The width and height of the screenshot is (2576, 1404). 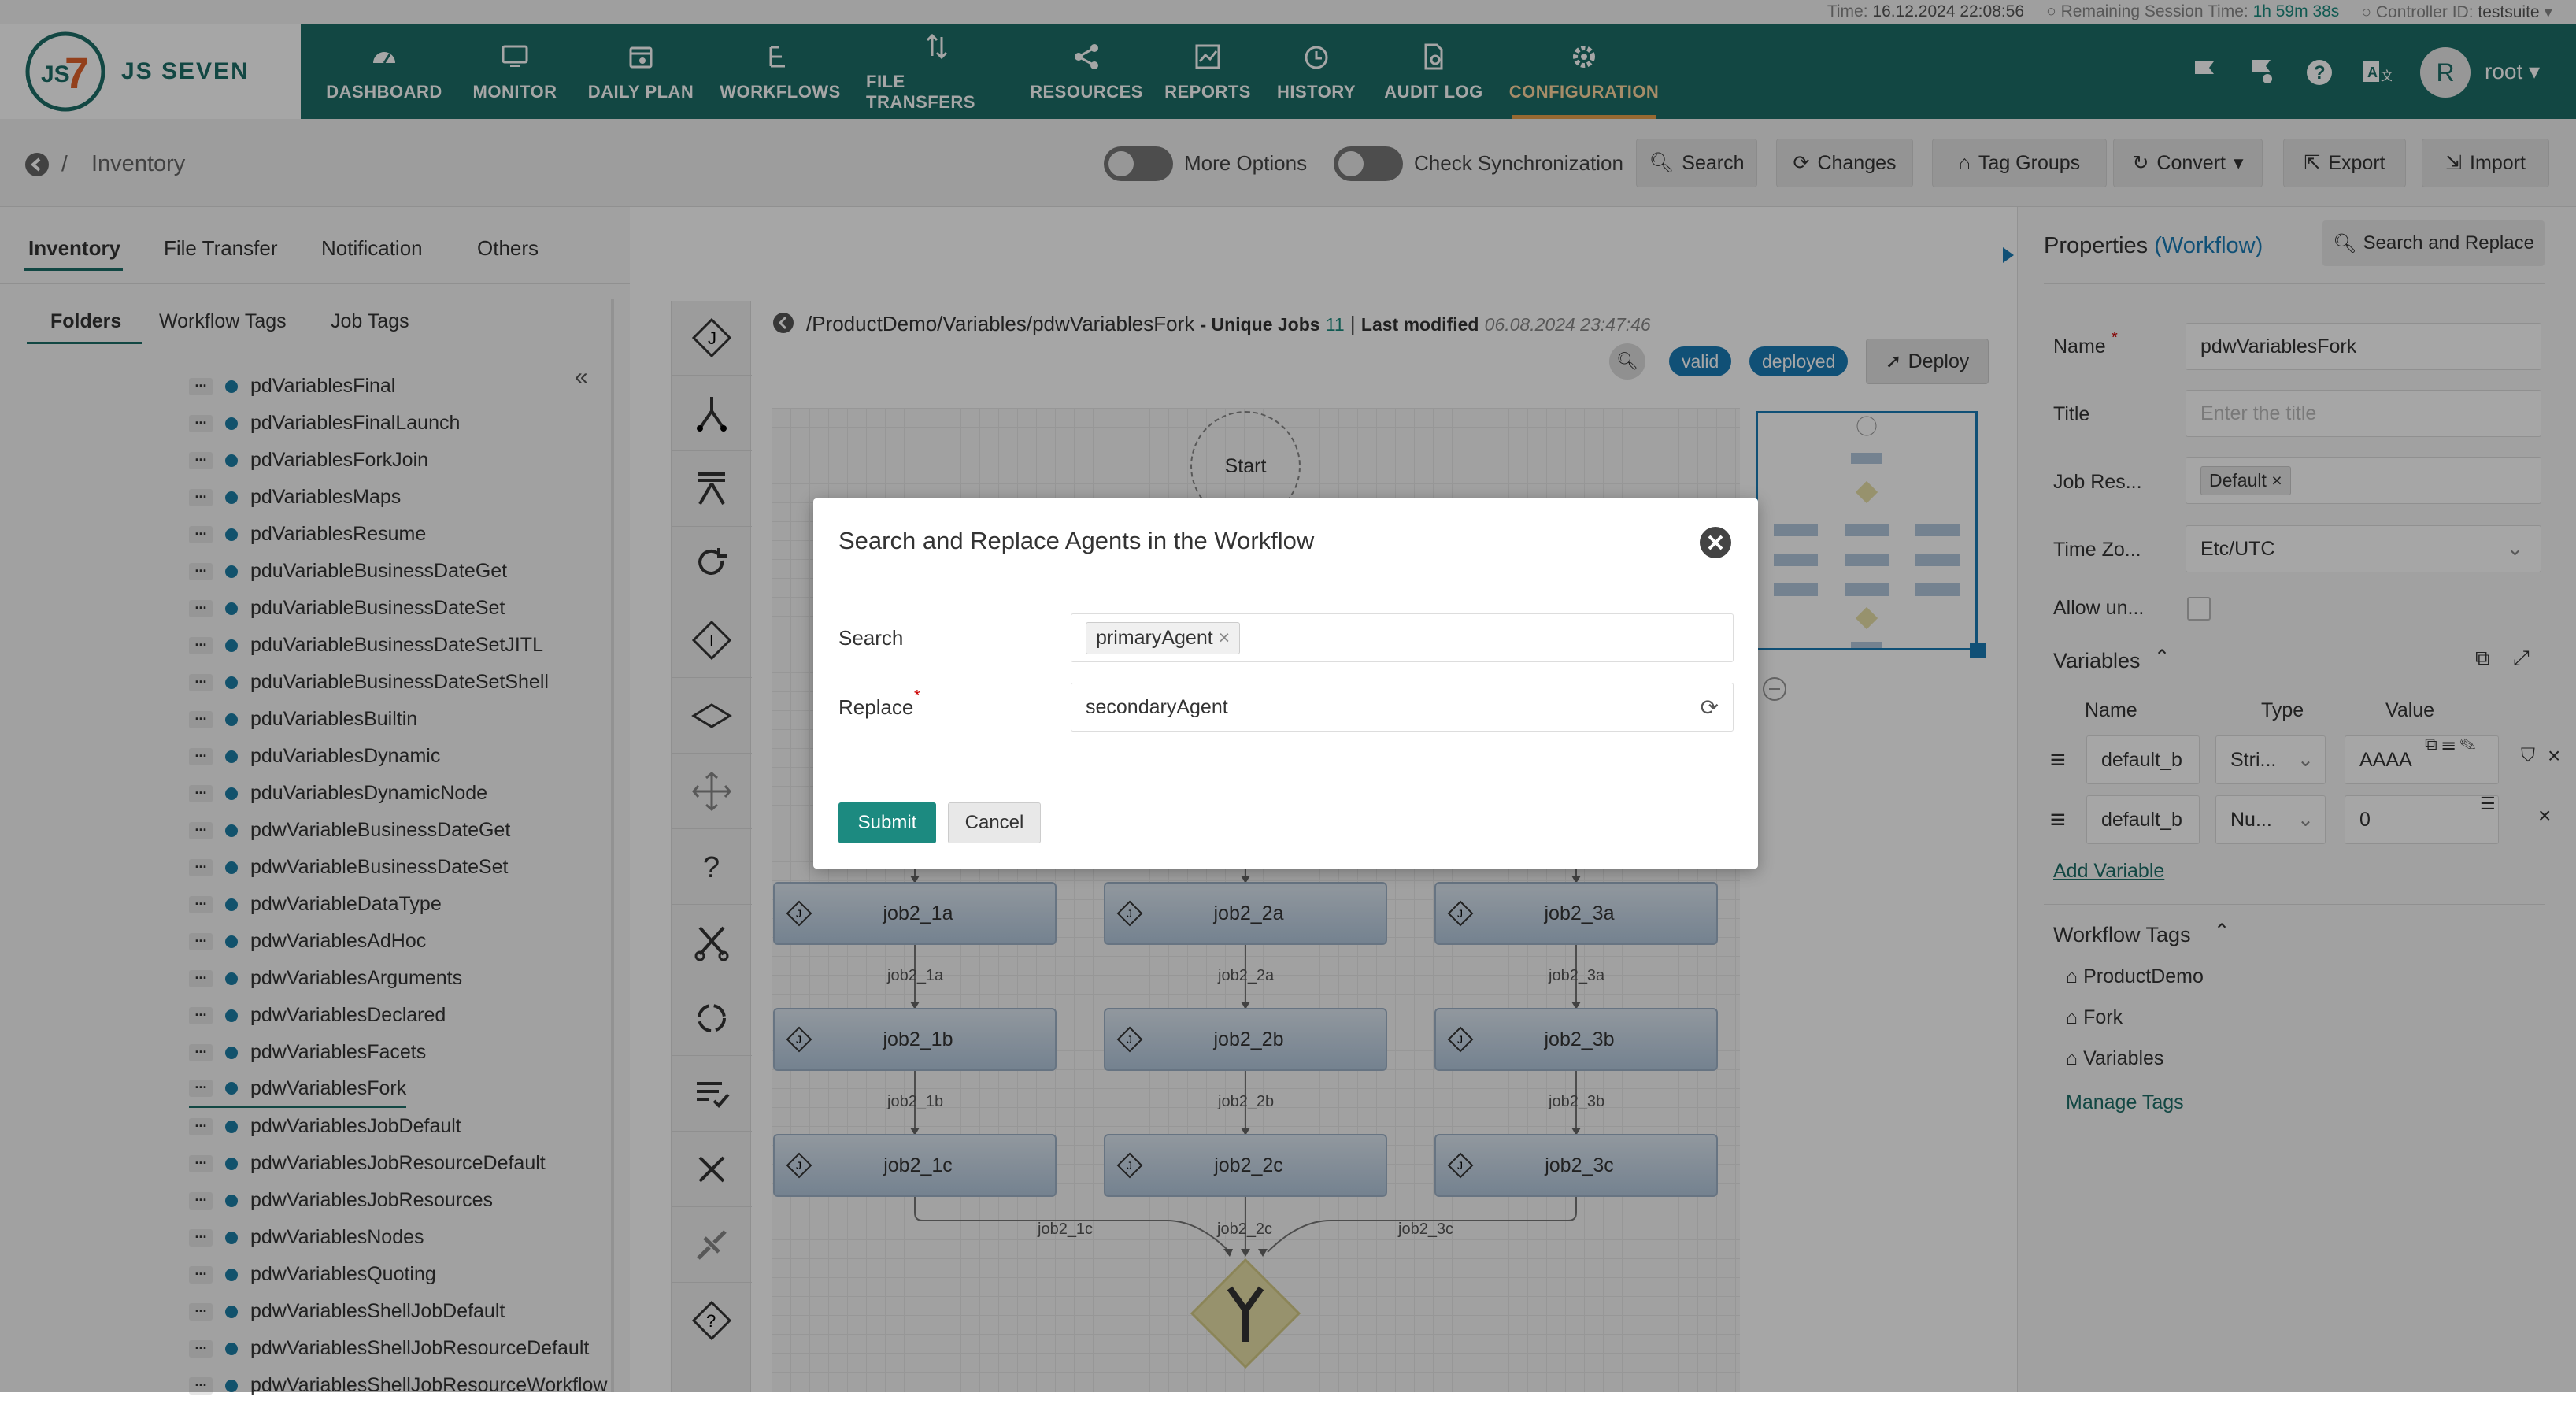 What do you see at coordinates (871, 638) in the screenshot?
I see `search-label: Search` at bounding box center [871, 638].